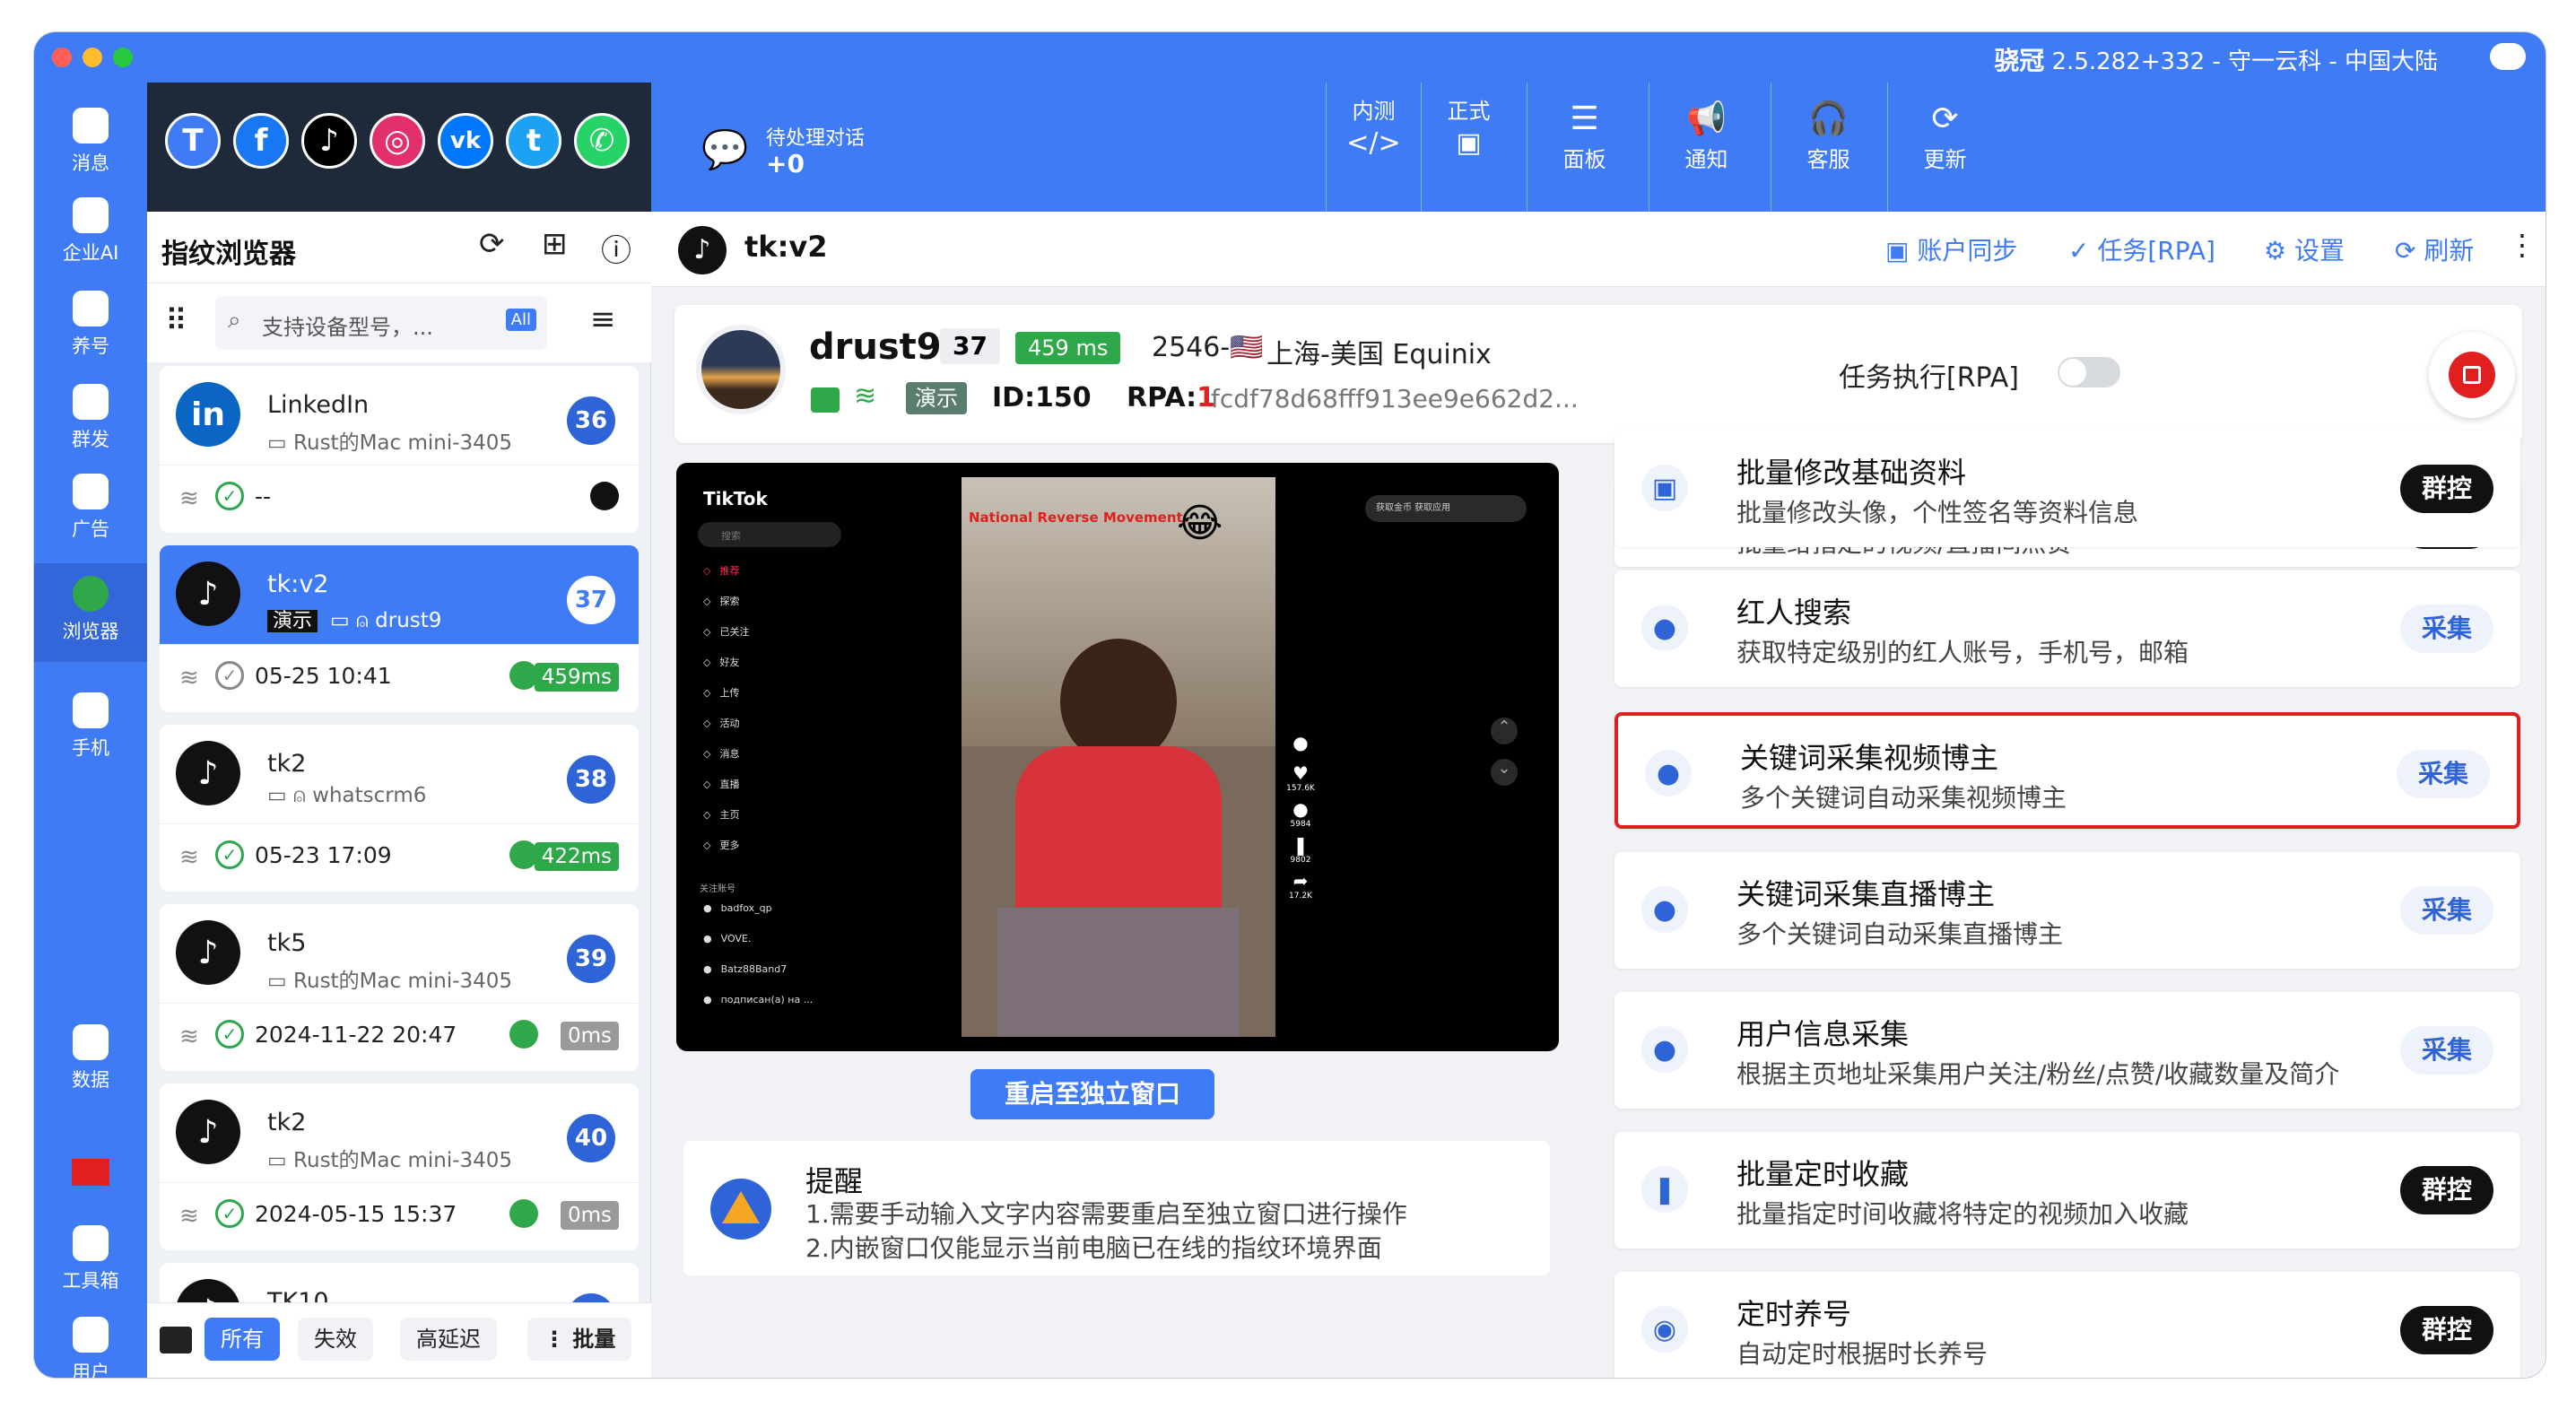  Describe the element at coordinates (90, 1347) in the screenshot. I see `rail-user: 用户` at that location.